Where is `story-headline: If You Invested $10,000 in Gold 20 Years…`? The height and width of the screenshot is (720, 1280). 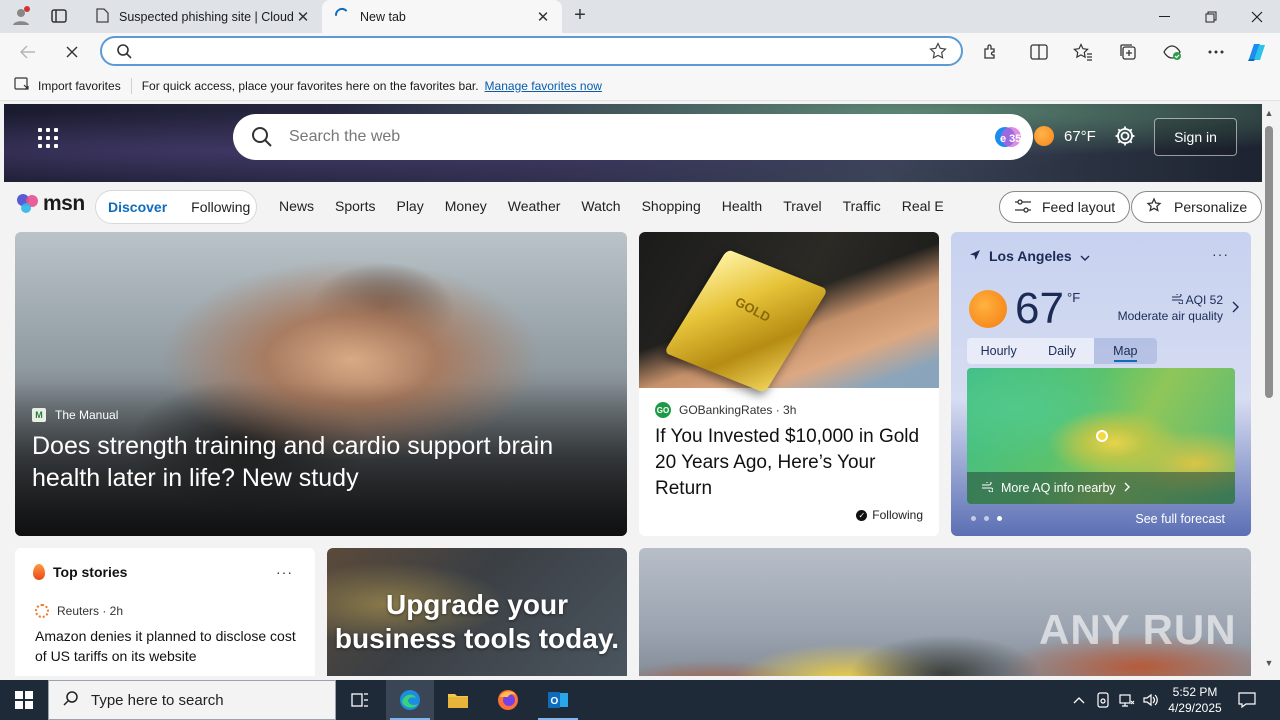
story-headline: If You Invested $10,000 in Gold 20 Years… is located at coordinates (790, 463).